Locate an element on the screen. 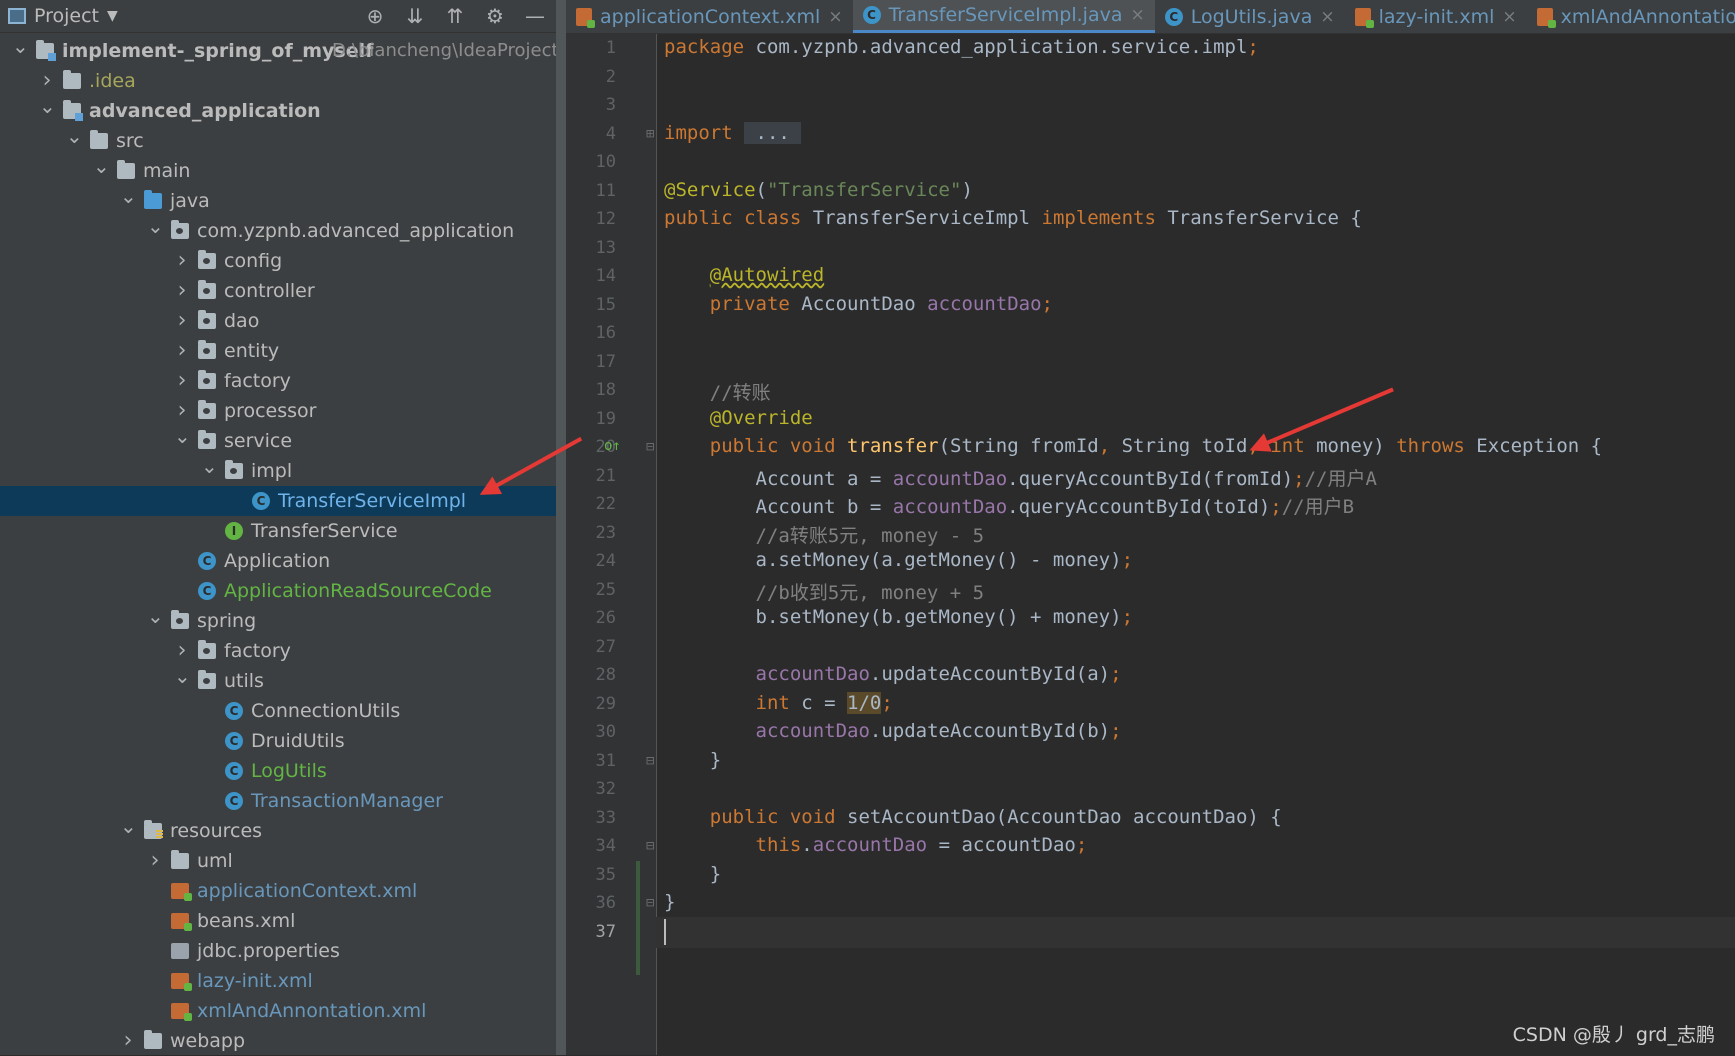  tree-item: C TransferServiceImpl is located at coordinates (278, 501).